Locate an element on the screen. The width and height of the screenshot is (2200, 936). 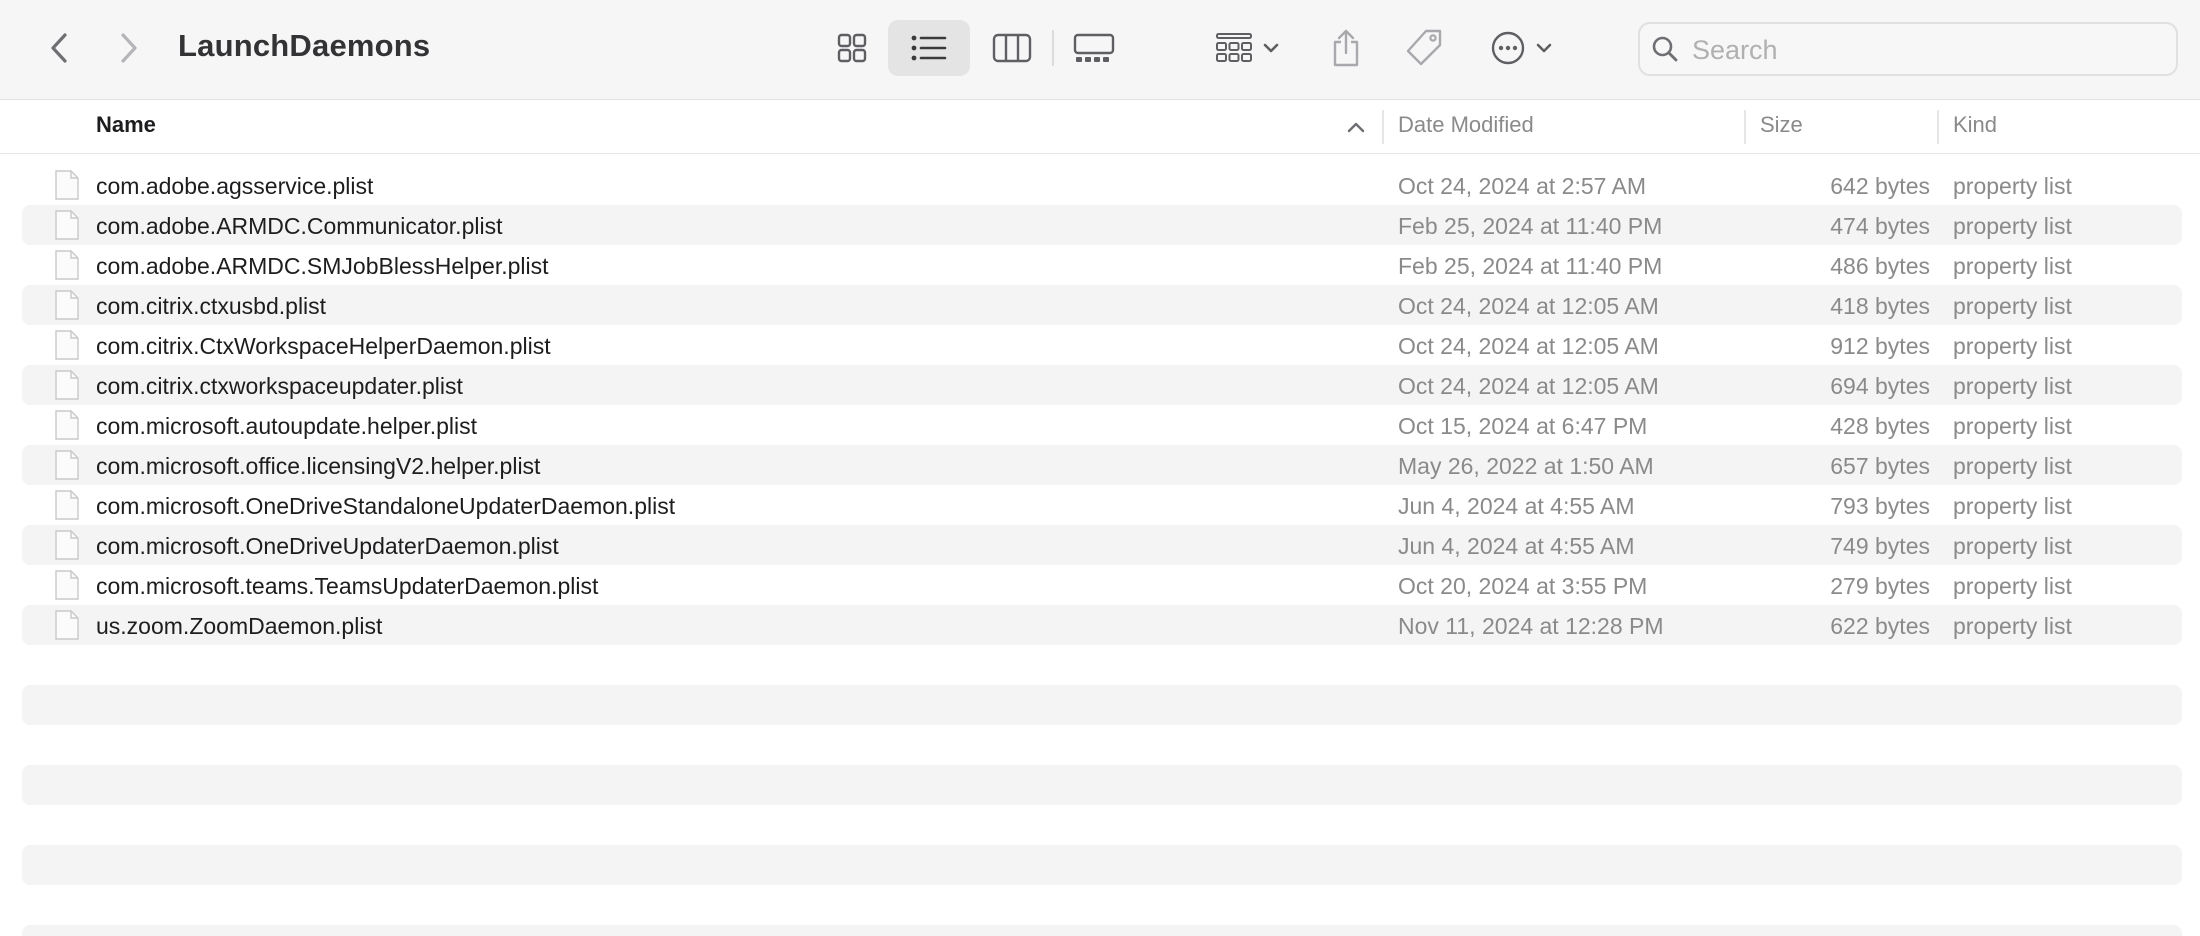
tag-icon is located at coordinates (1424, 47).